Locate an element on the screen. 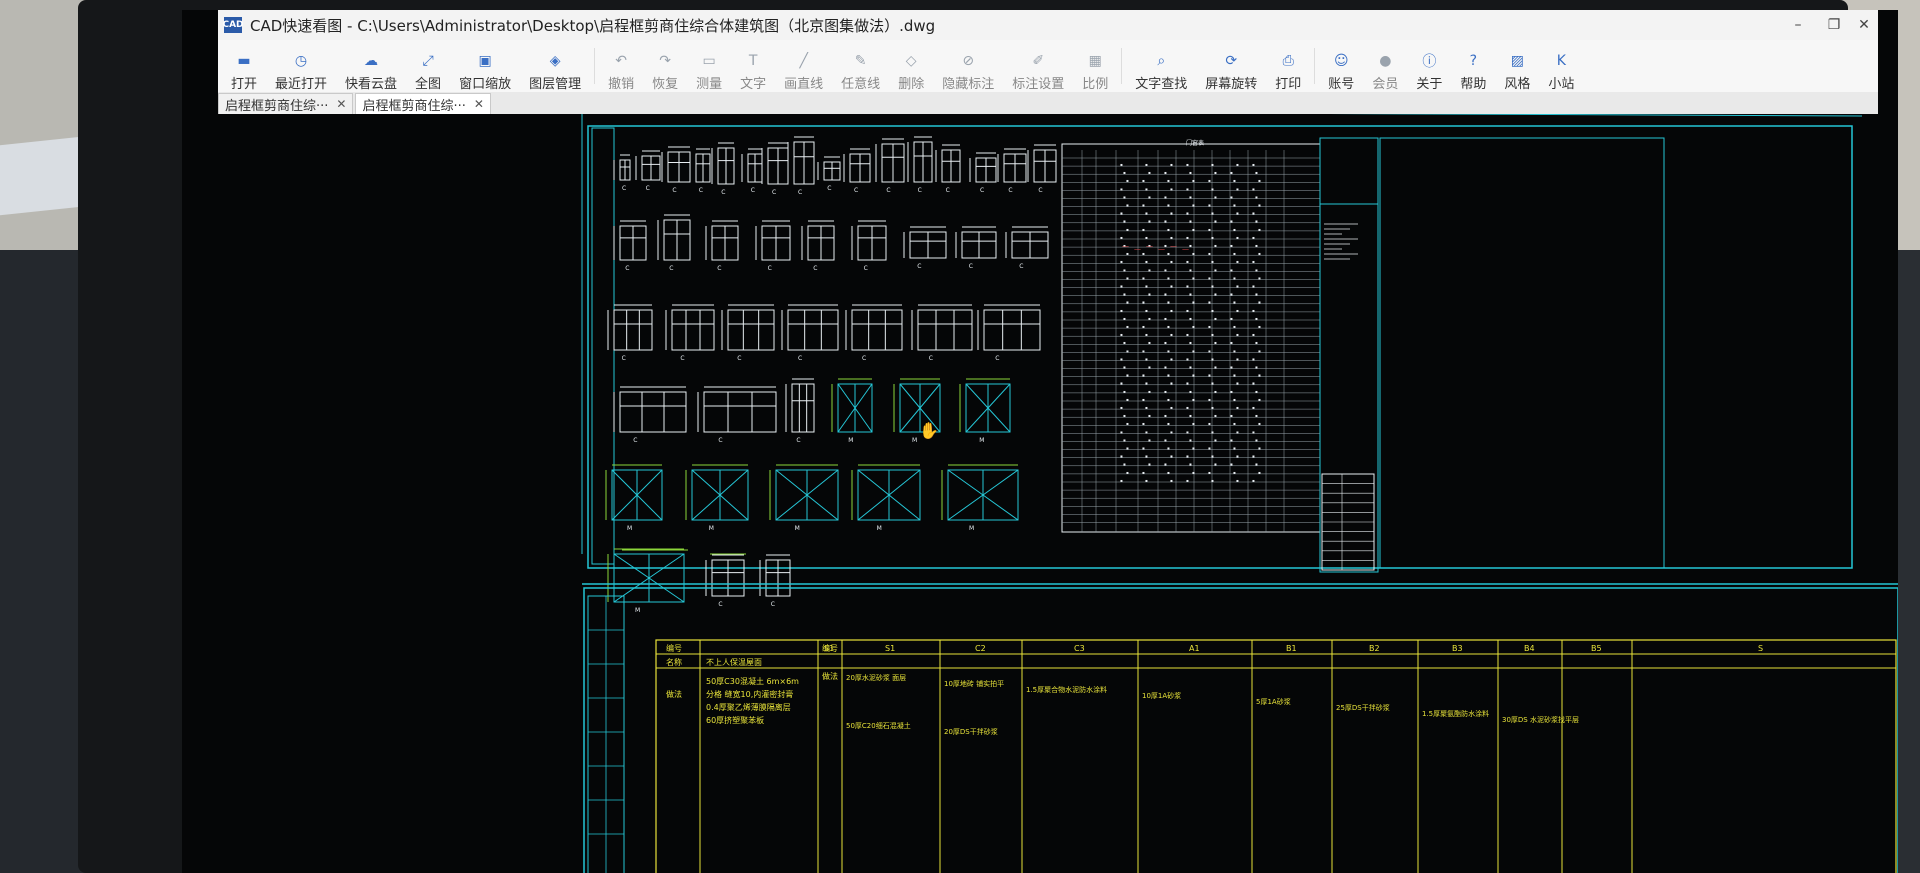 The height and width of the screenshot is (873, 1920). toolbar-button-layers: ◈ 图层管理 is located at coordinates (555, 67).